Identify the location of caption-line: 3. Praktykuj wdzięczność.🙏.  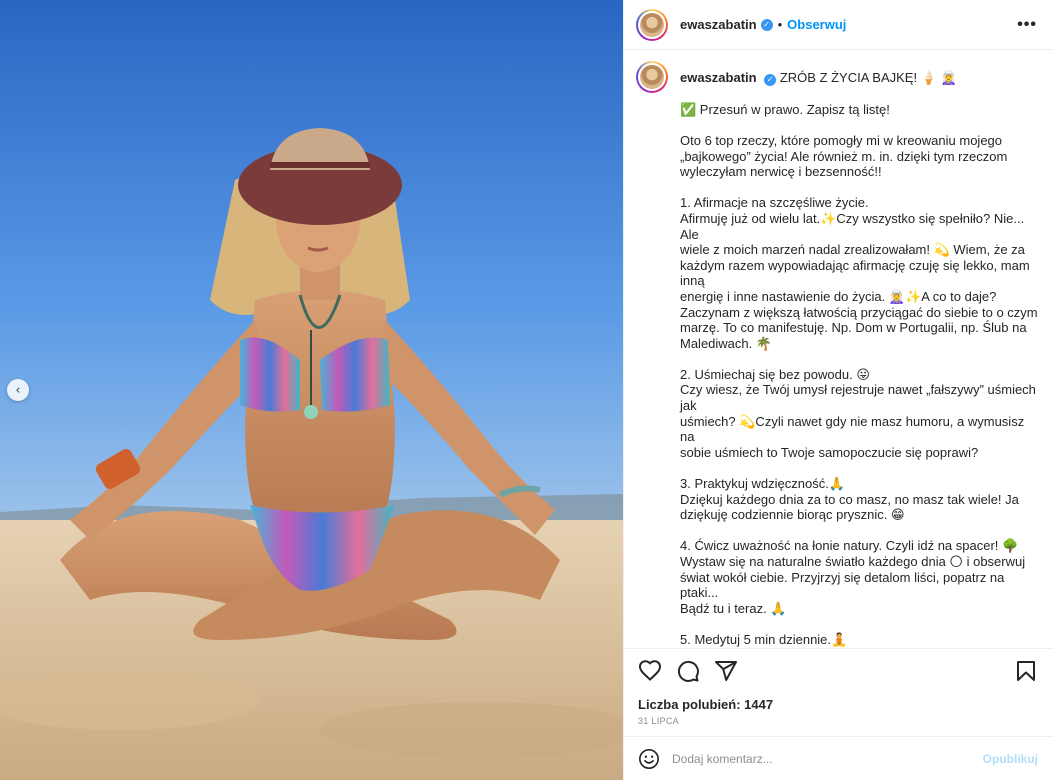
(763, 484).